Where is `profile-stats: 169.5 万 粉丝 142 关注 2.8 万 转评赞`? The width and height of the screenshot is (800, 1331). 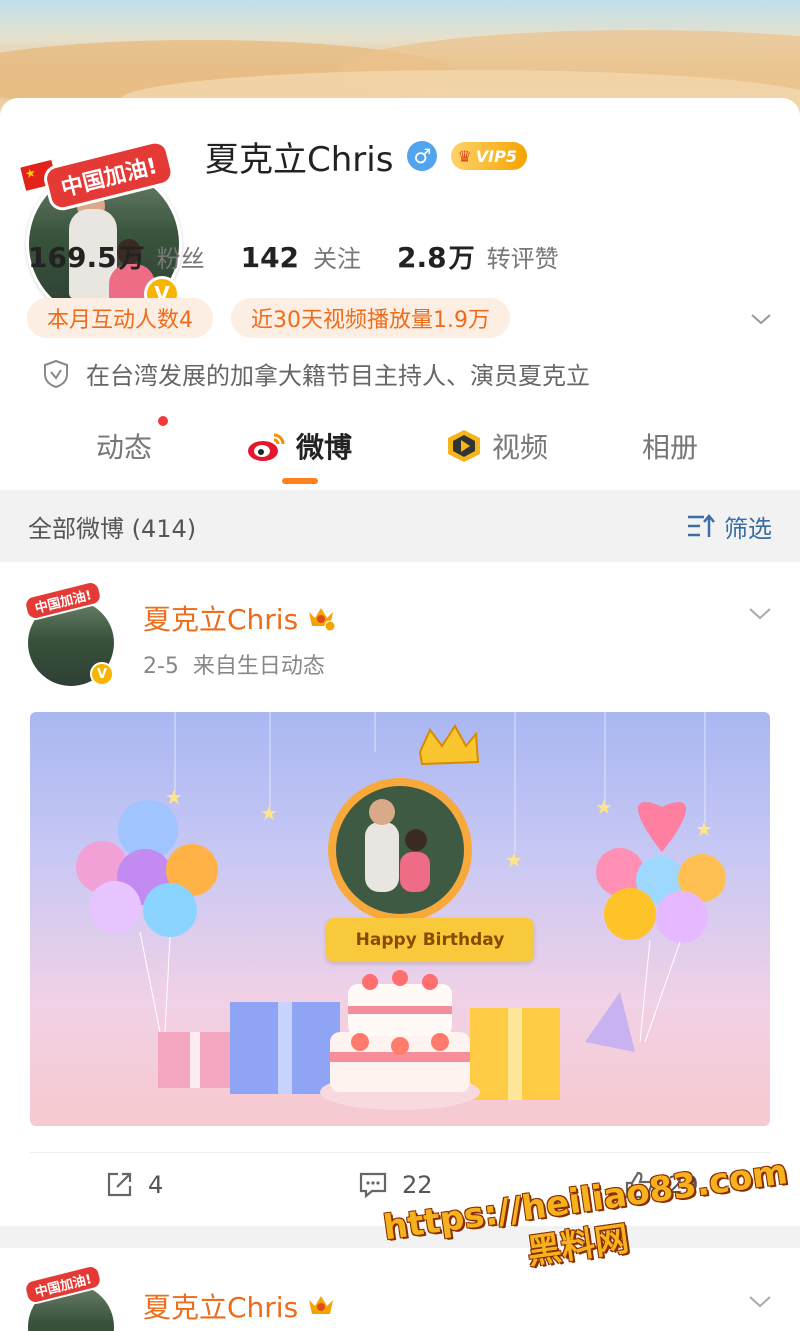
profile-stats: 169.5 万 粉丝 142 关注 2.8 万 转评赞 is located at coordinates (311, 256).